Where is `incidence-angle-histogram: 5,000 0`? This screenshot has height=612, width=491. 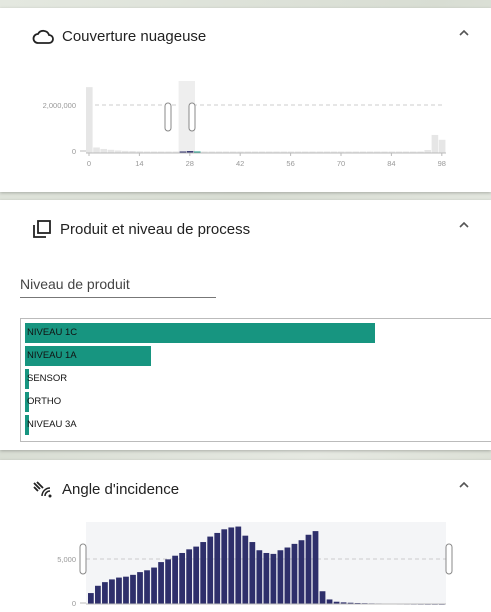 incidence-angle-histogram: 5,000 0 is located at coordinates (245, 567).